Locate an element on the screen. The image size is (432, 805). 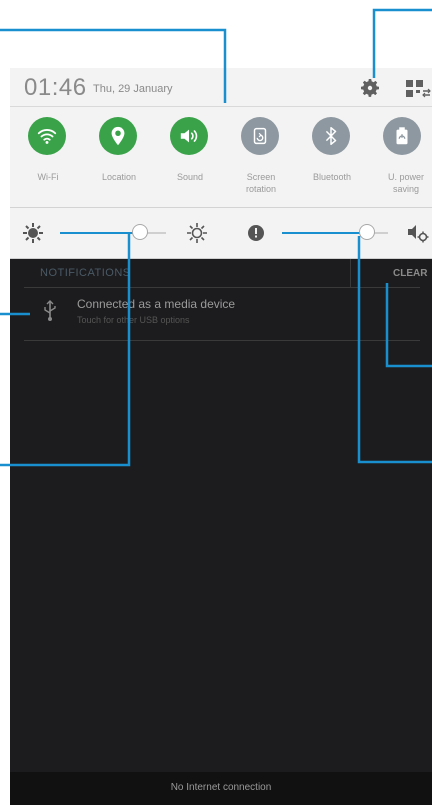
quick-setting-location: Location is located at coordinates (119, 157).